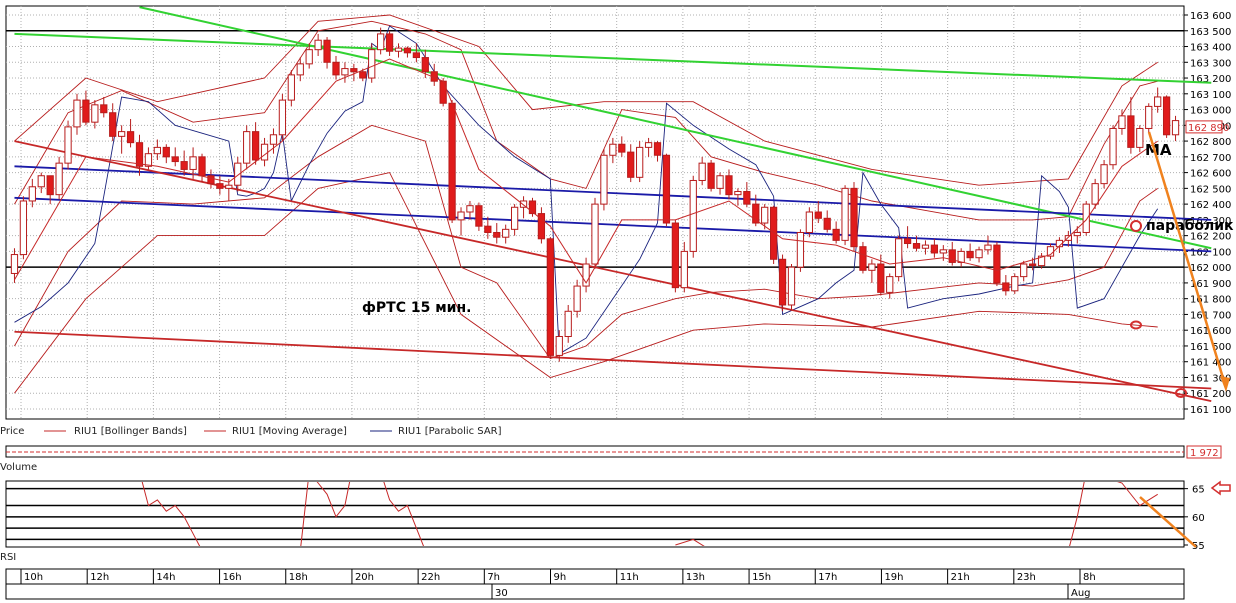  What do you see at coordinates (960, 577) in the screenshot?
I see `time-tick-label: 21h` at bounding box center [960, 577].